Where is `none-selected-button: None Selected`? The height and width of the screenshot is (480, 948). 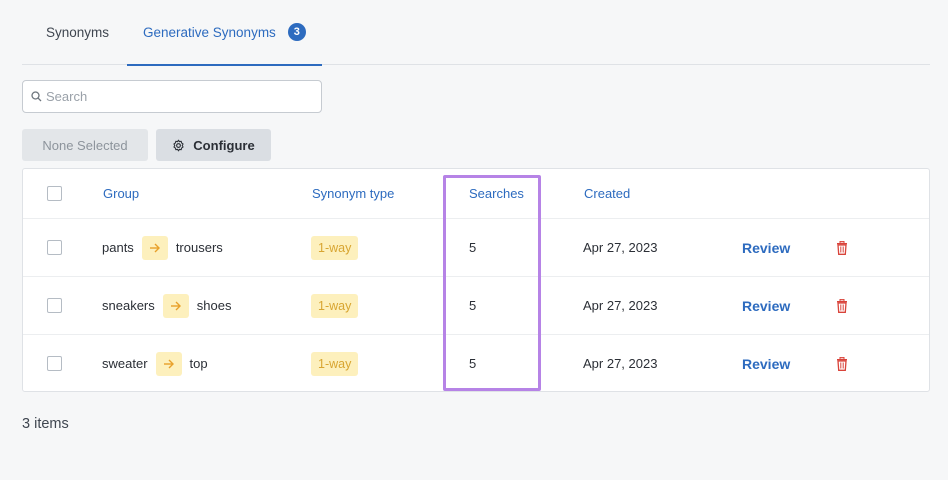 none-selected-button: None Selected is located at coordinates (85, 145).